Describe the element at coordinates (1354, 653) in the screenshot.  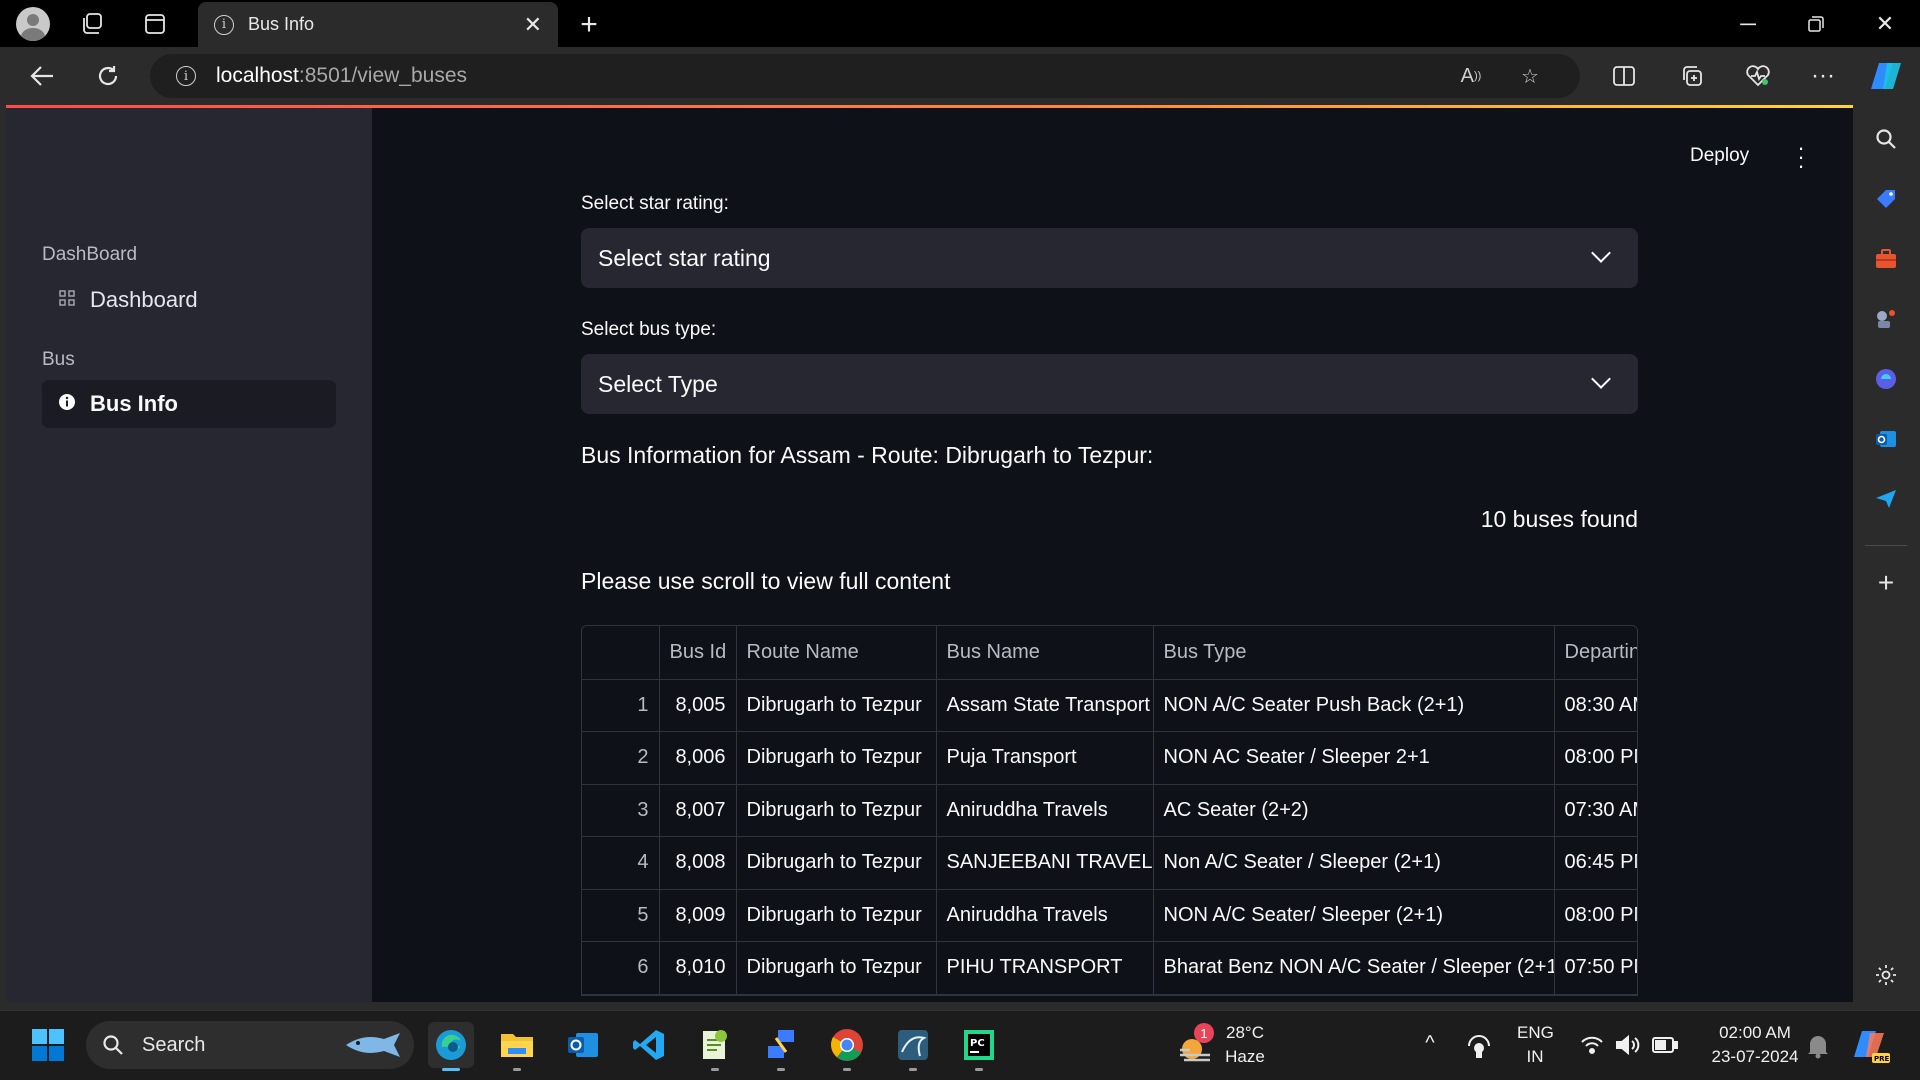
I see `column-header-bus-type: Bus Type` at that location.